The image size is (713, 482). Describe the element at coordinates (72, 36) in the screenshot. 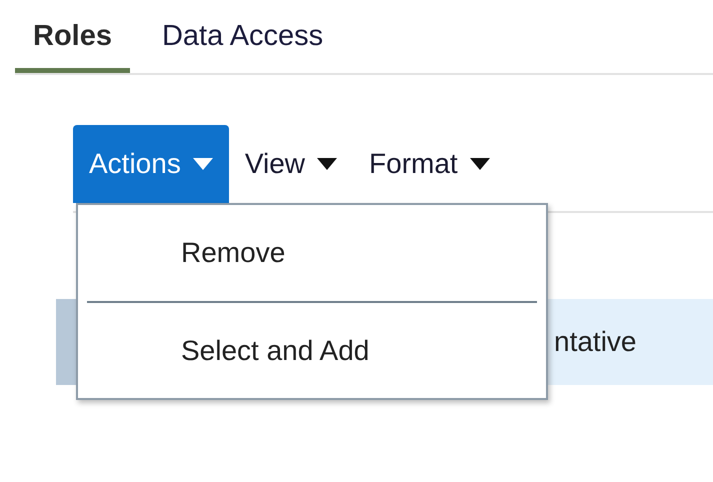

I see `tab: Roles` at that location.